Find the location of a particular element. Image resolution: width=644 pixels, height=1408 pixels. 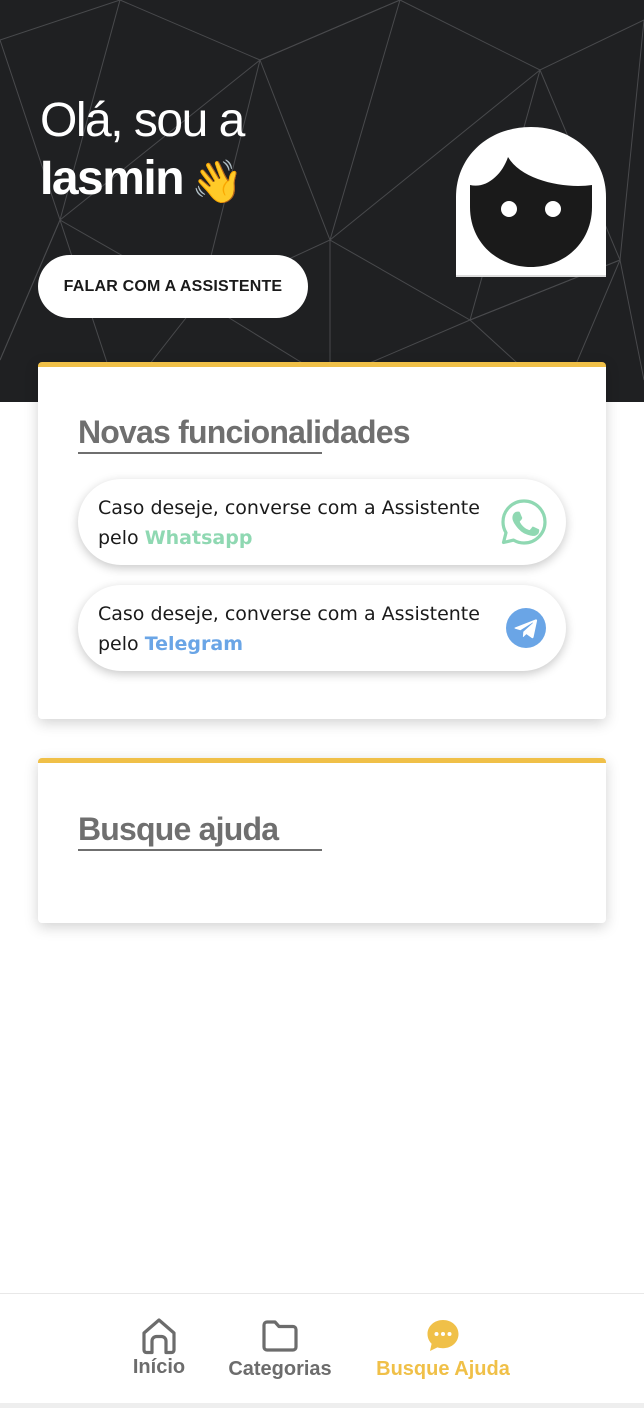

search-help-card: Busque ajuda is located at coordinates (322, 840).